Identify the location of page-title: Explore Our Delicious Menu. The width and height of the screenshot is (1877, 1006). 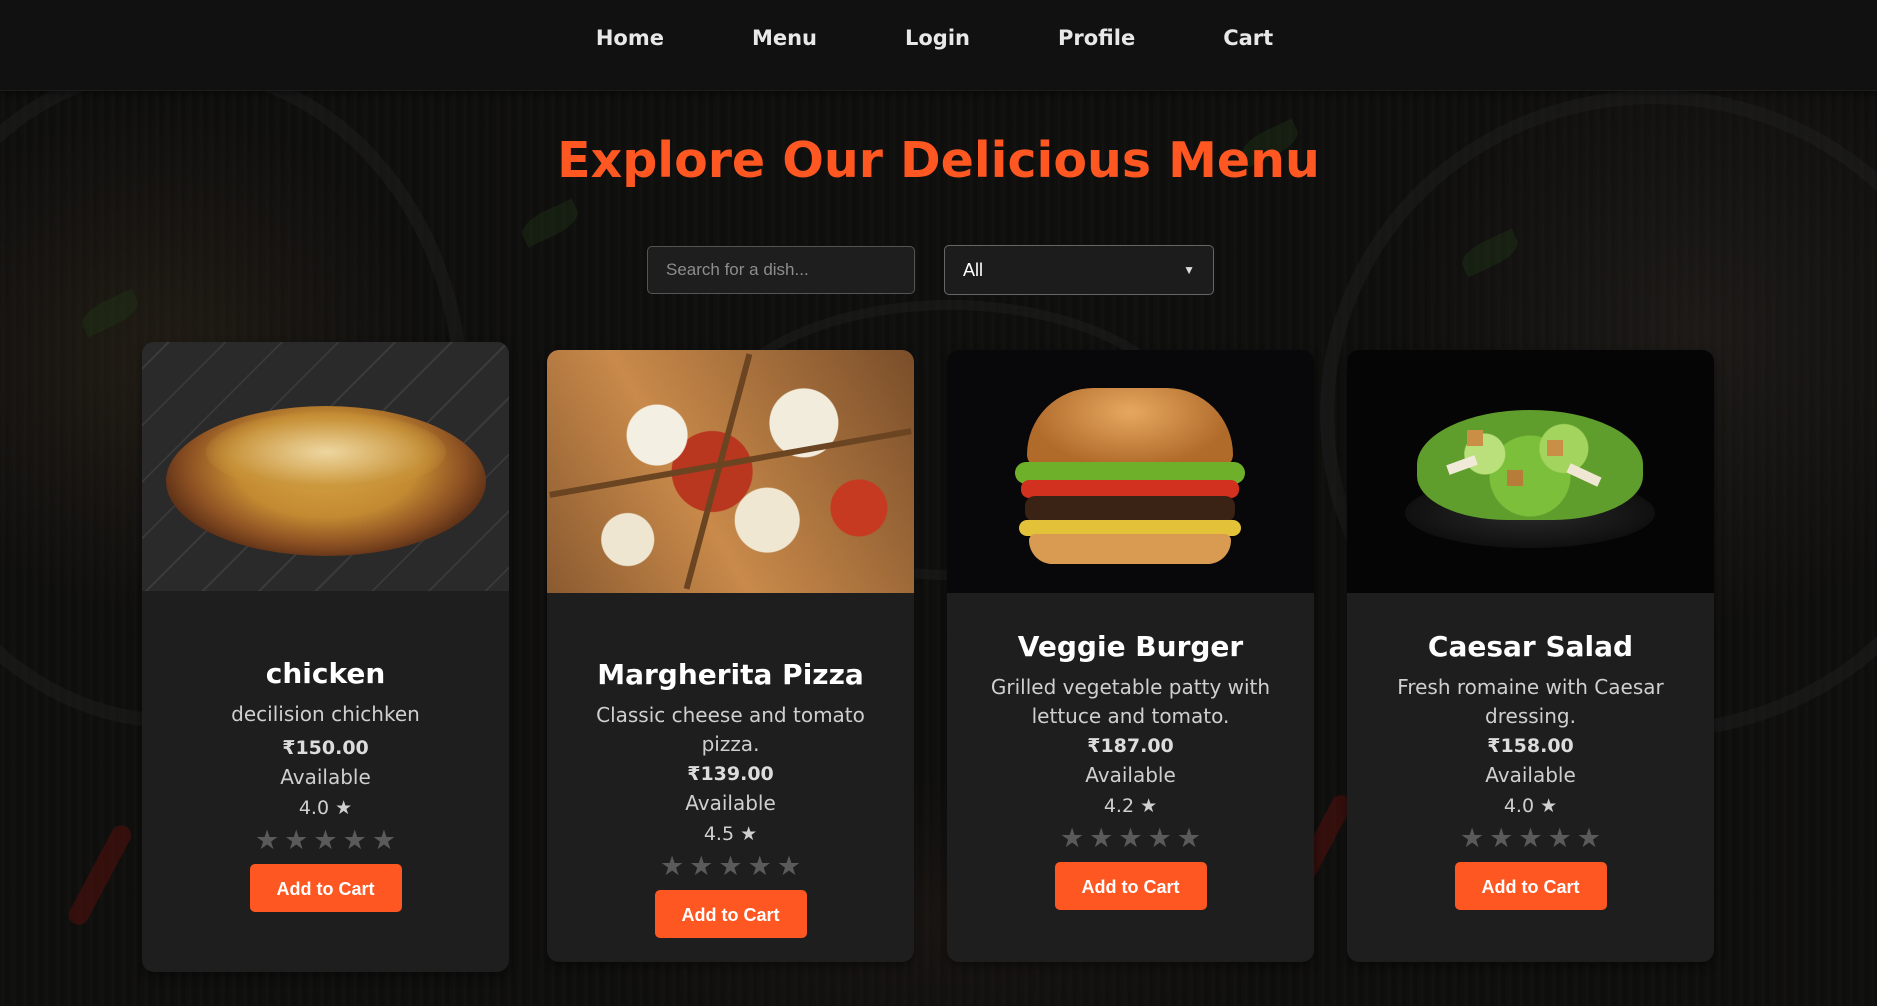
(938, 160).